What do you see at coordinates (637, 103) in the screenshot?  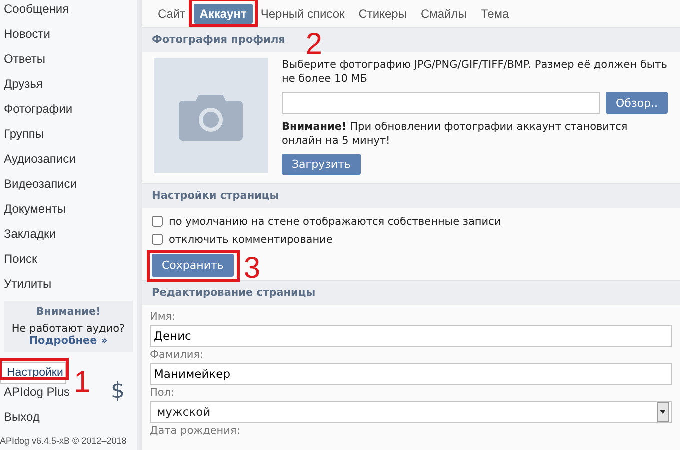 I see `browse-button: Обзор..` at bounding box center [637, 103].